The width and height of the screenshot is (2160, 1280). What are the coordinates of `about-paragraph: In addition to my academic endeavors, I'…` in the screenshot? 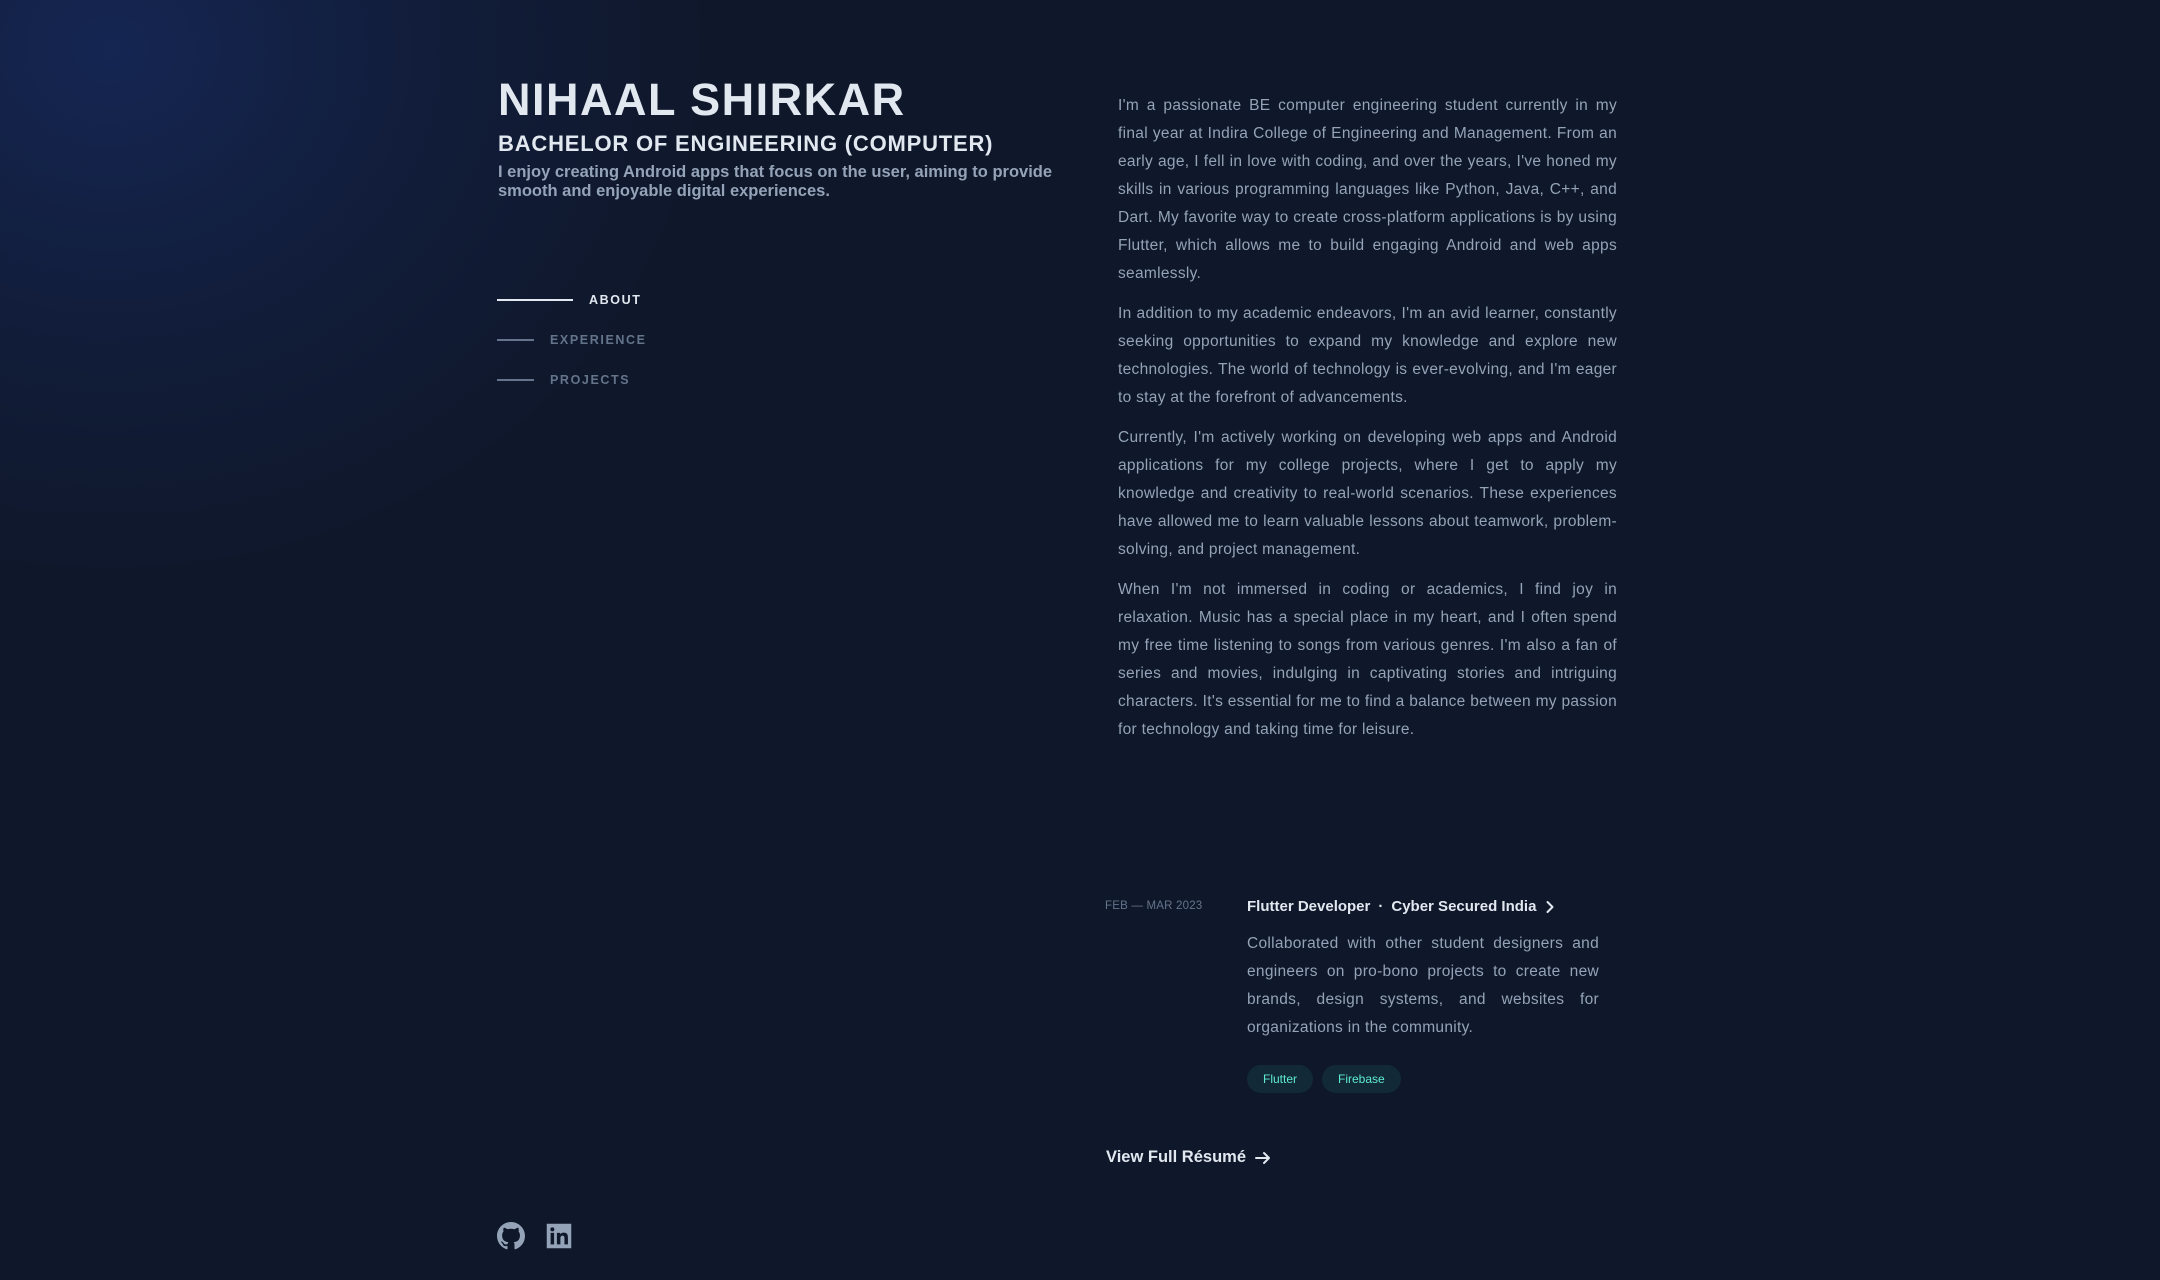 It's located at (1367, 355).